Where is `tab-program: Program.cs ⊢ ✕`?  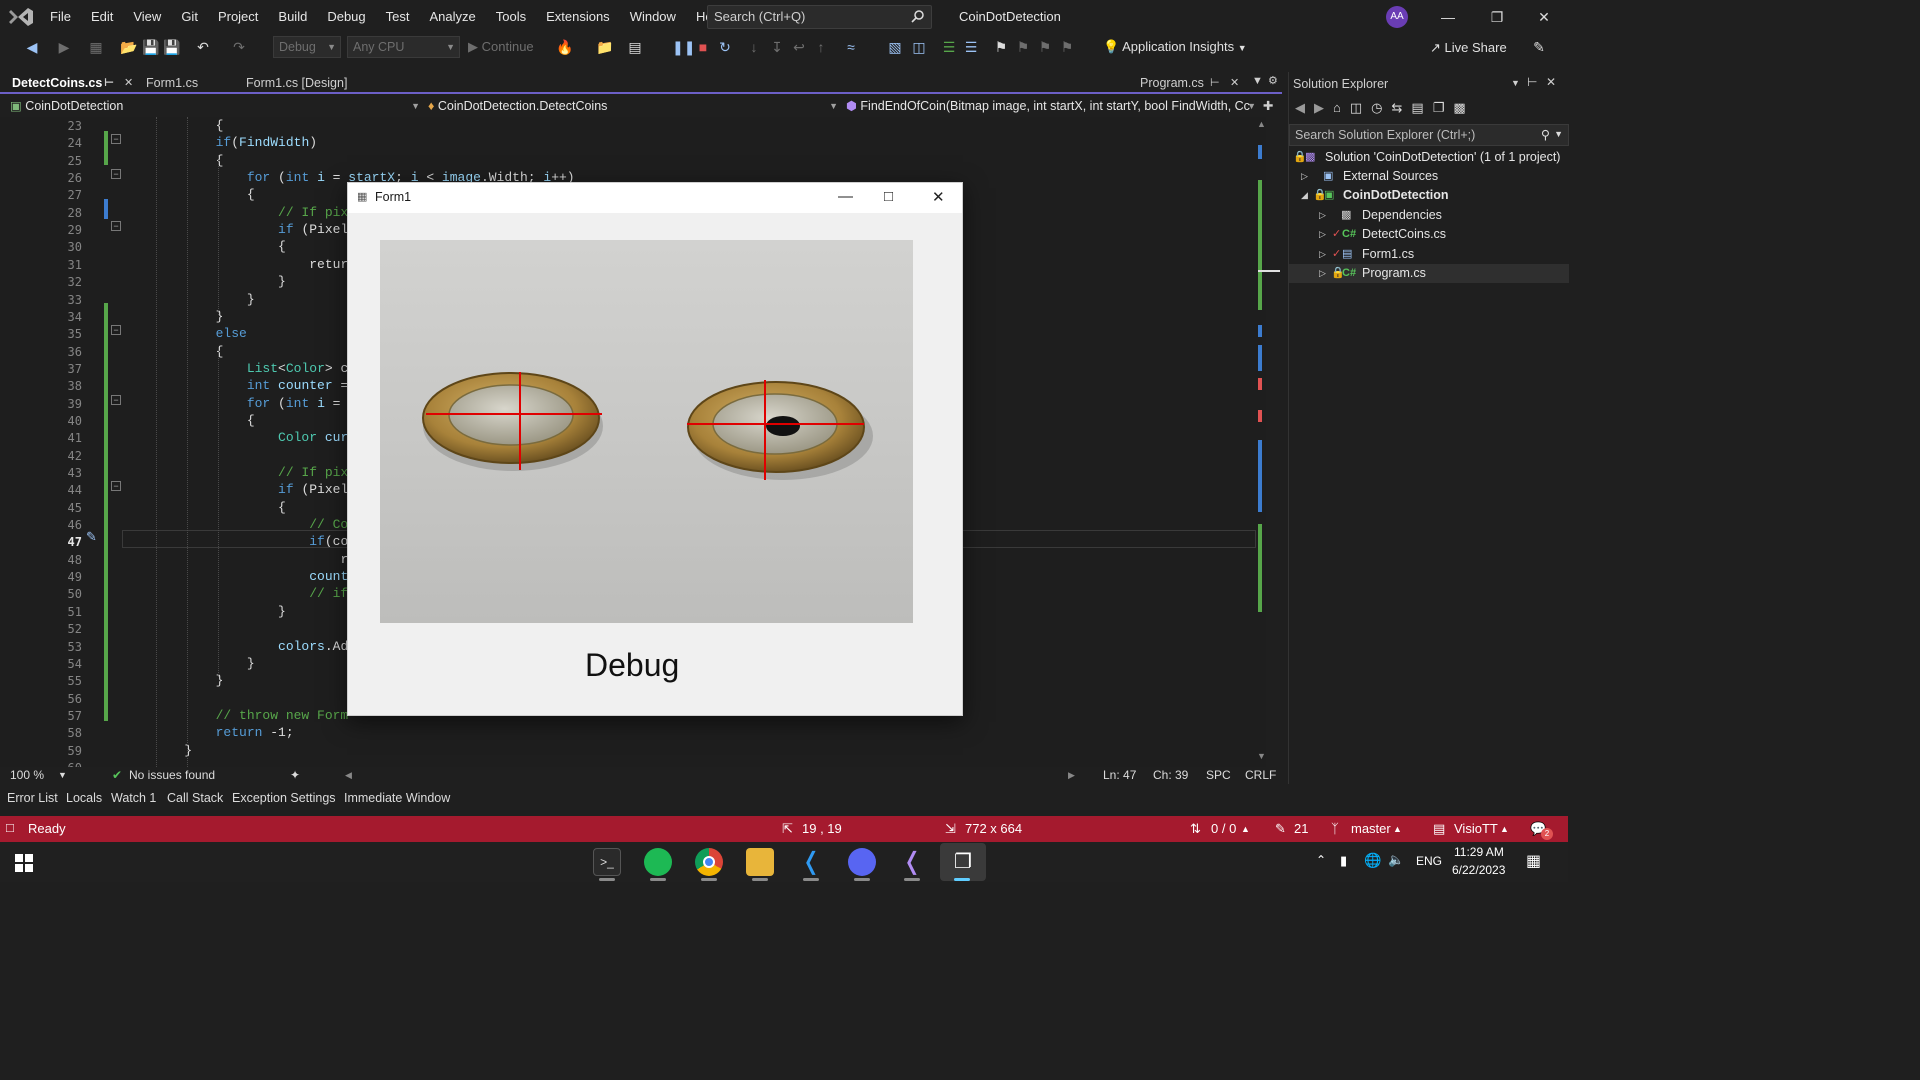 tab-program: Program.cs ⊢ ✕ is located at coordinates (1189, 83).